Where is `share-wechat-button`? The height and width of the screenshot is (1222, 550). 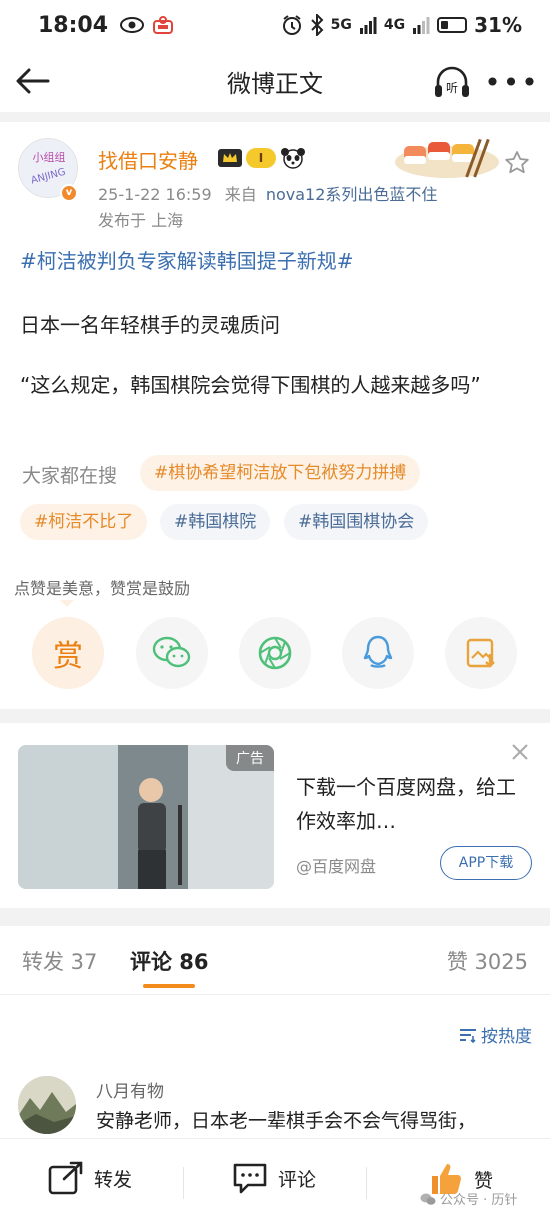 share-wechat-button is located at coordinates (172, 653).